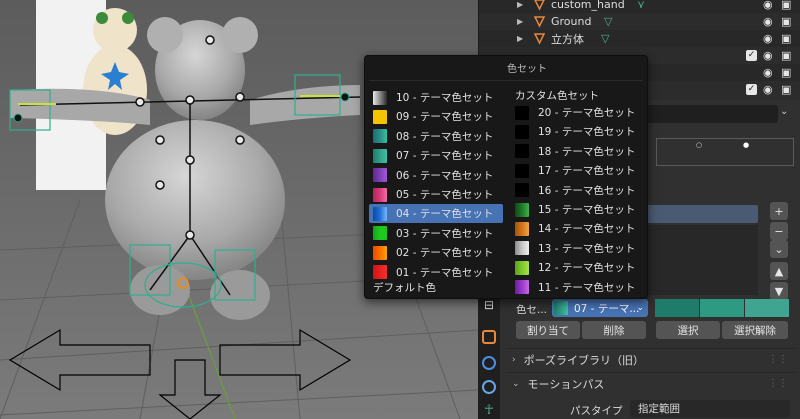 The image size is (800, 419). What do you see at coordinates (587, 229) in the screenshot?
I see `color-set-item-label: 14 - テーマ色セット` at bounding box center [587, 229].